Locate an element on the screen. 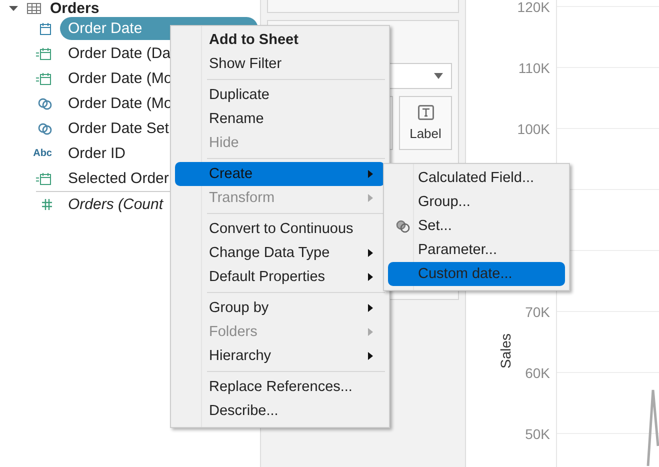 The width and height of the screenshot is (659, 467). menu-item: Show Filter is located at coordinates (280, 64).